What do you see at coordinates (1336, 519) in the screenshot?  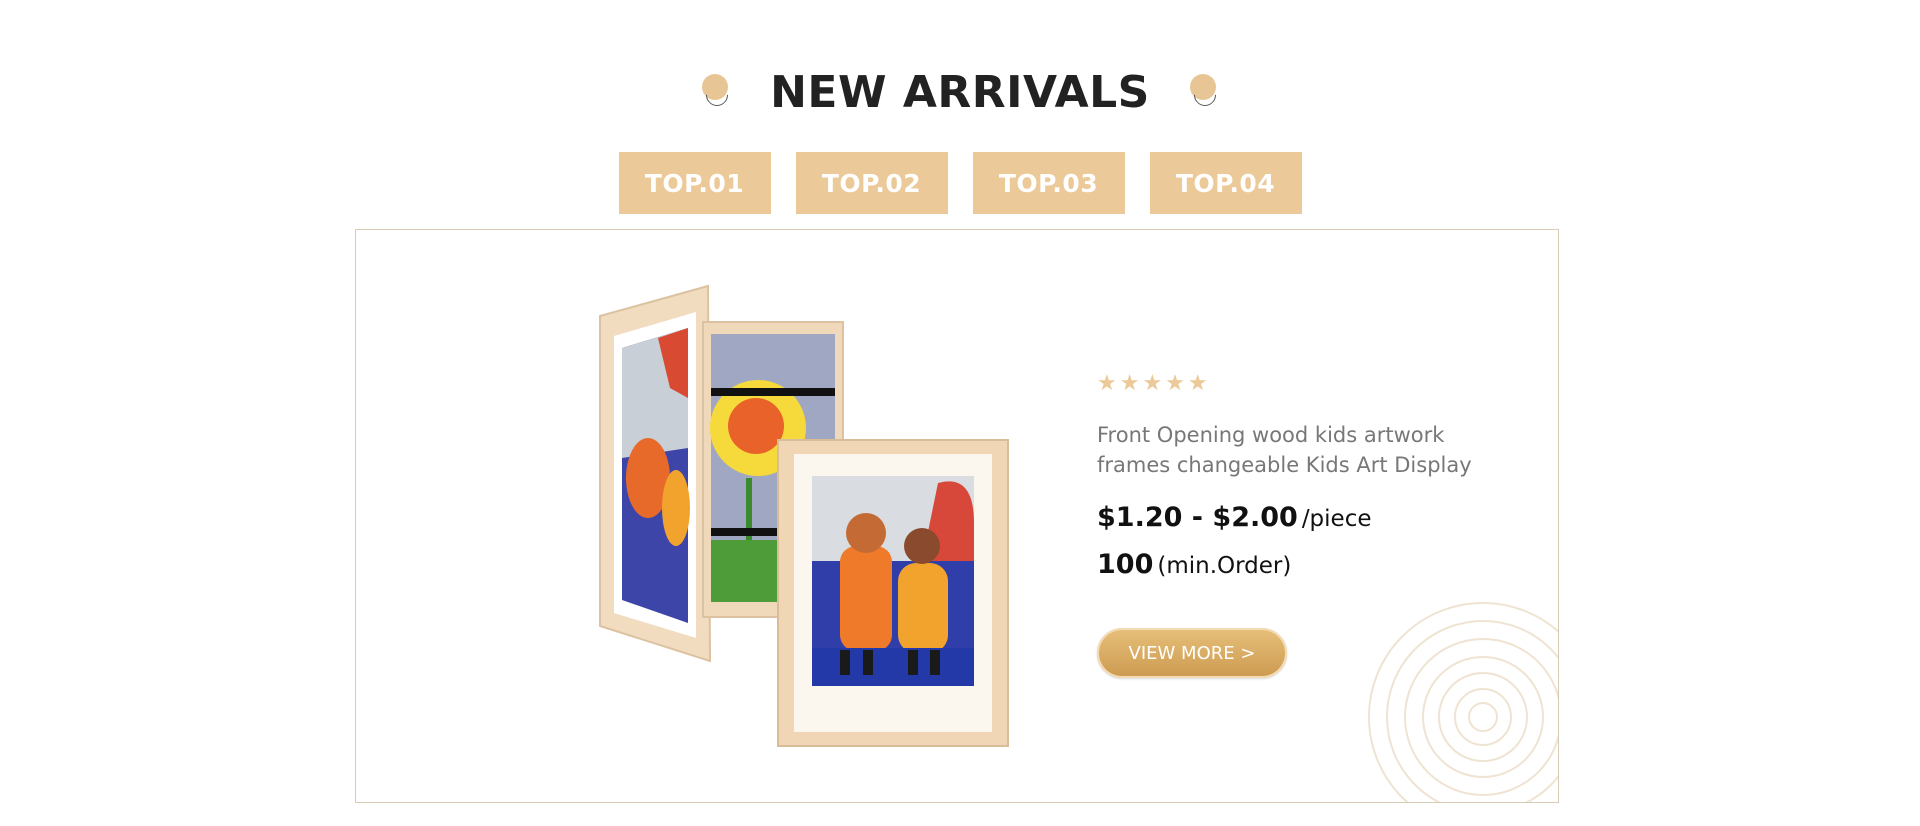 I see `price-unit: /piece` at bounding box center [1336, 519].